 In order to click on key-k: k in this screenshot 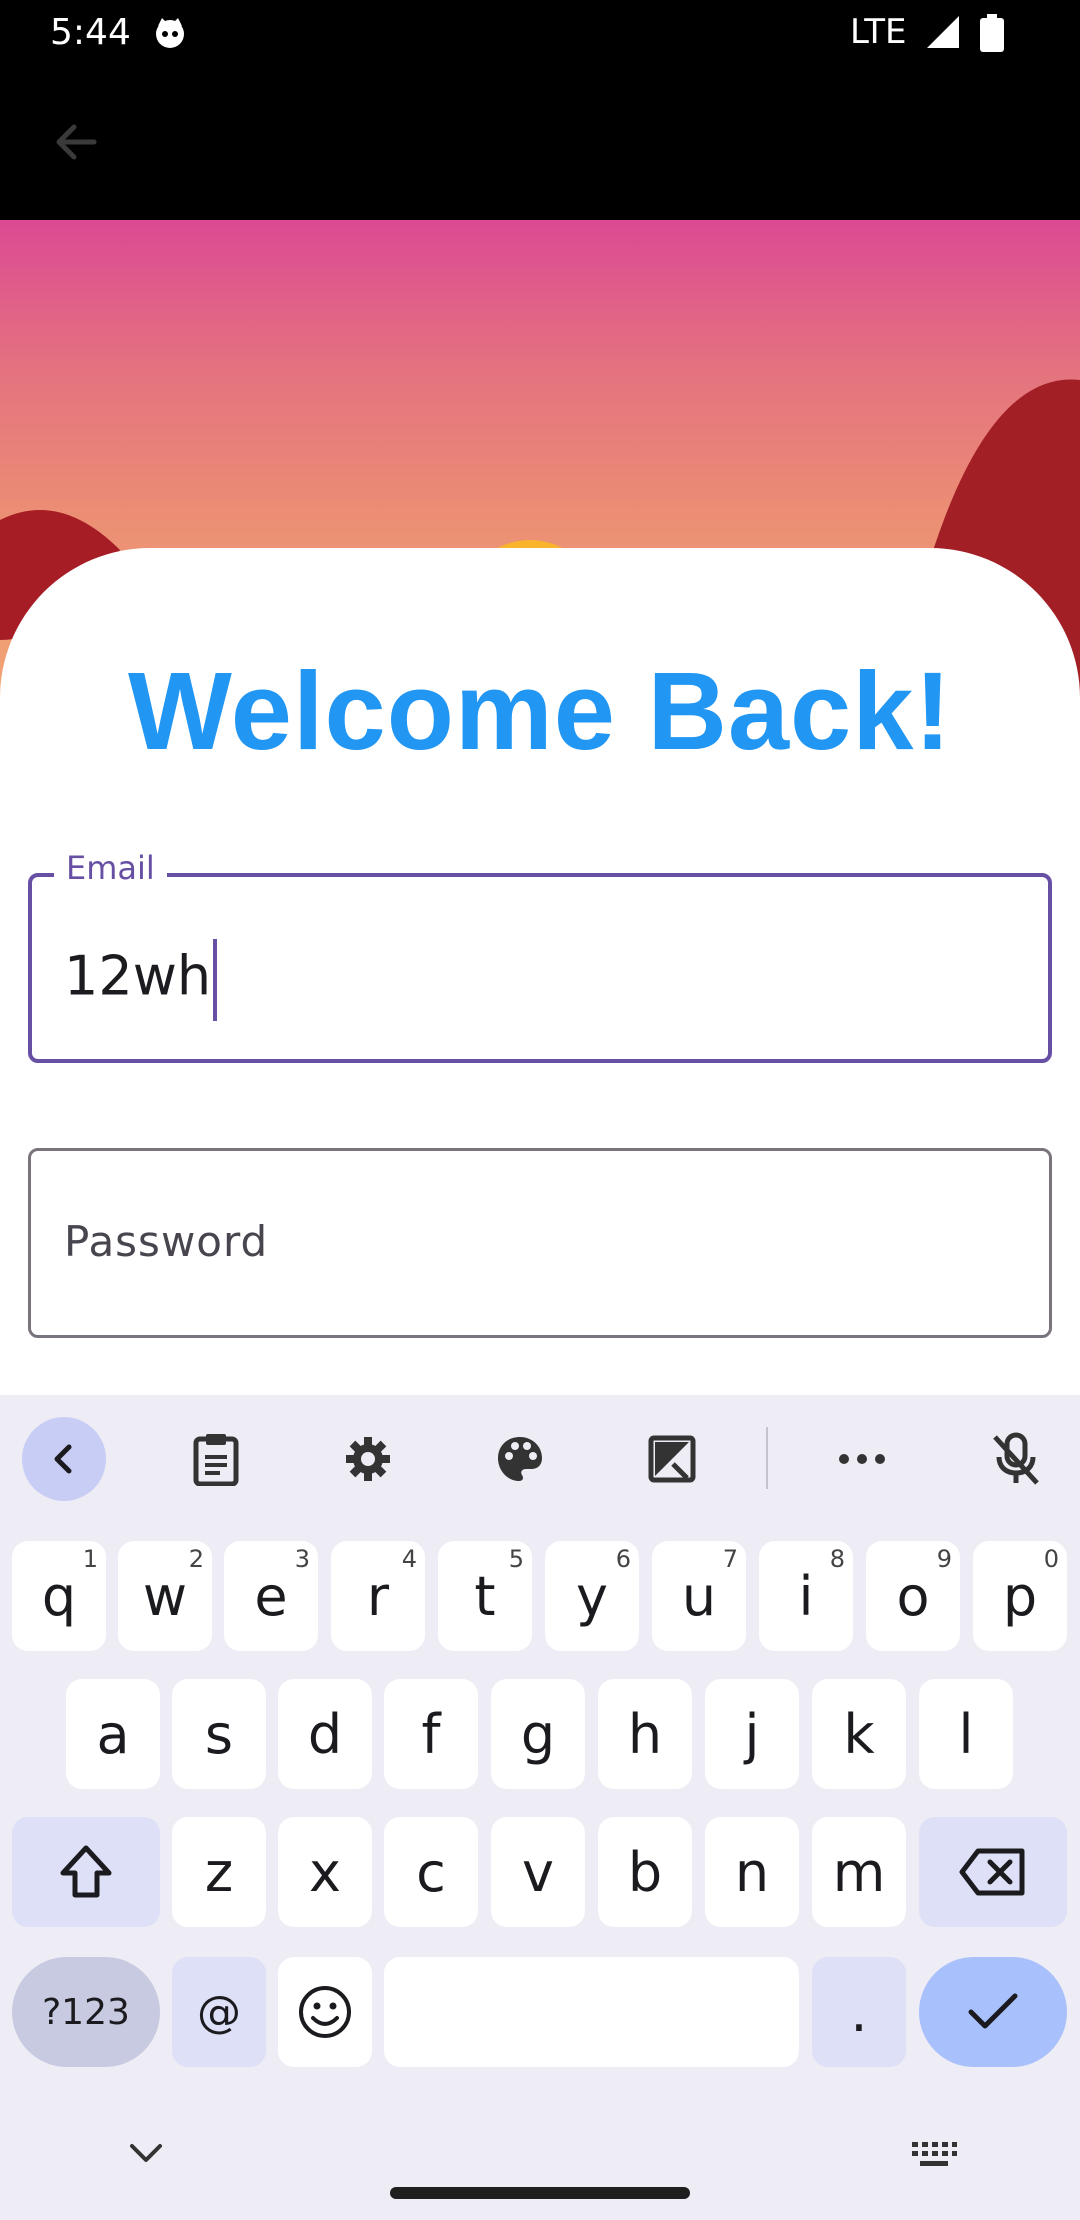, I will do `click(859, 1734)`.